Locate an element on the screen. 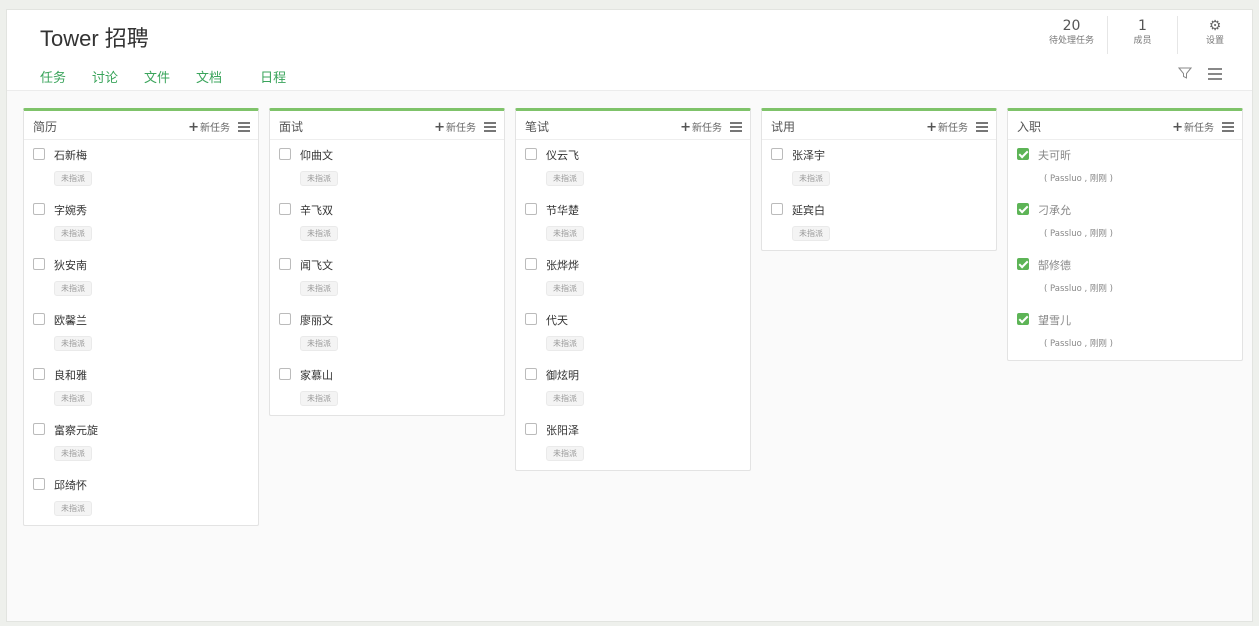 Image resolution: width=1259 pixels, height=626 pixels. task-item: 狄安南 未指派 is located at coordinates (141, 277).